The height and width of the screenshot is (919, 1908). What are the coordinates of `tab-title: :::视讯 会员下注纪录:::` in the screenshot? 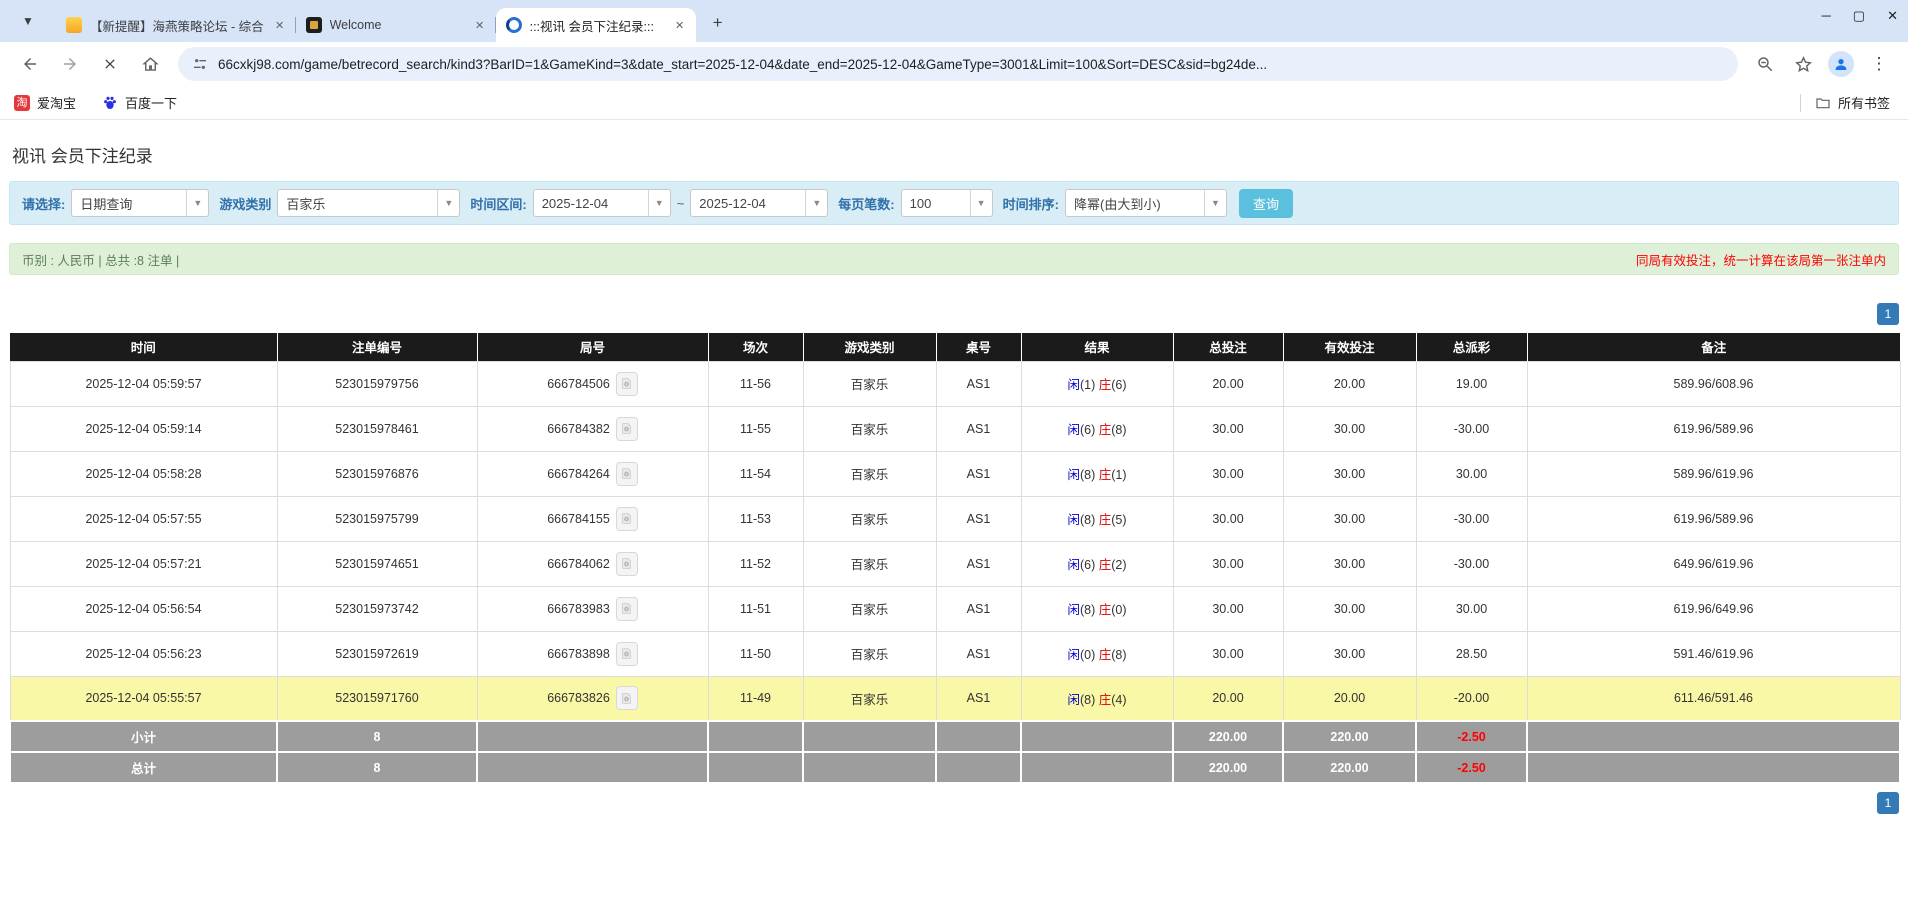 It's located at (591, 26).